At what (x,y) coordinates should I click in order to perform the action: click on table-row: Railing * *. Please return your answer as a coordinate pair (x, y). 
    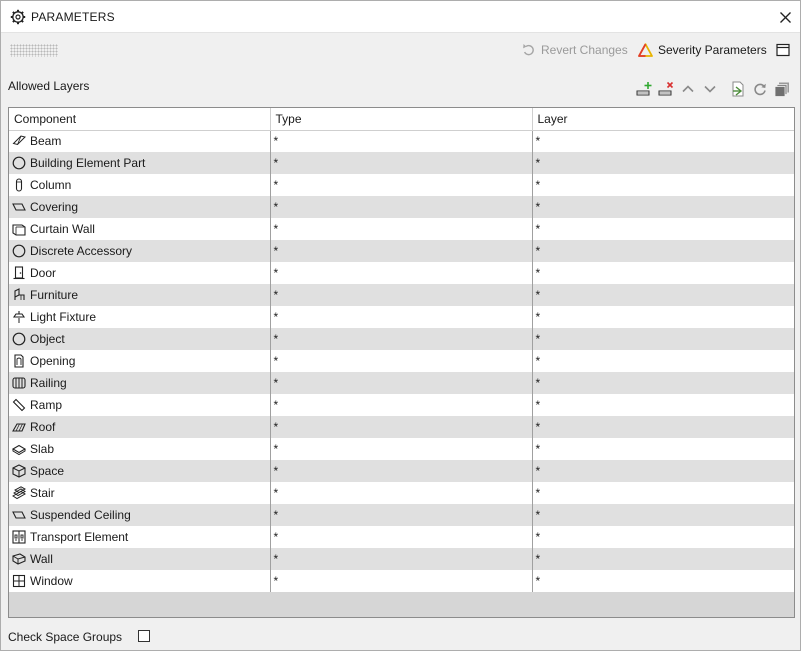
    Looking at the image, I should click on (401, 383).